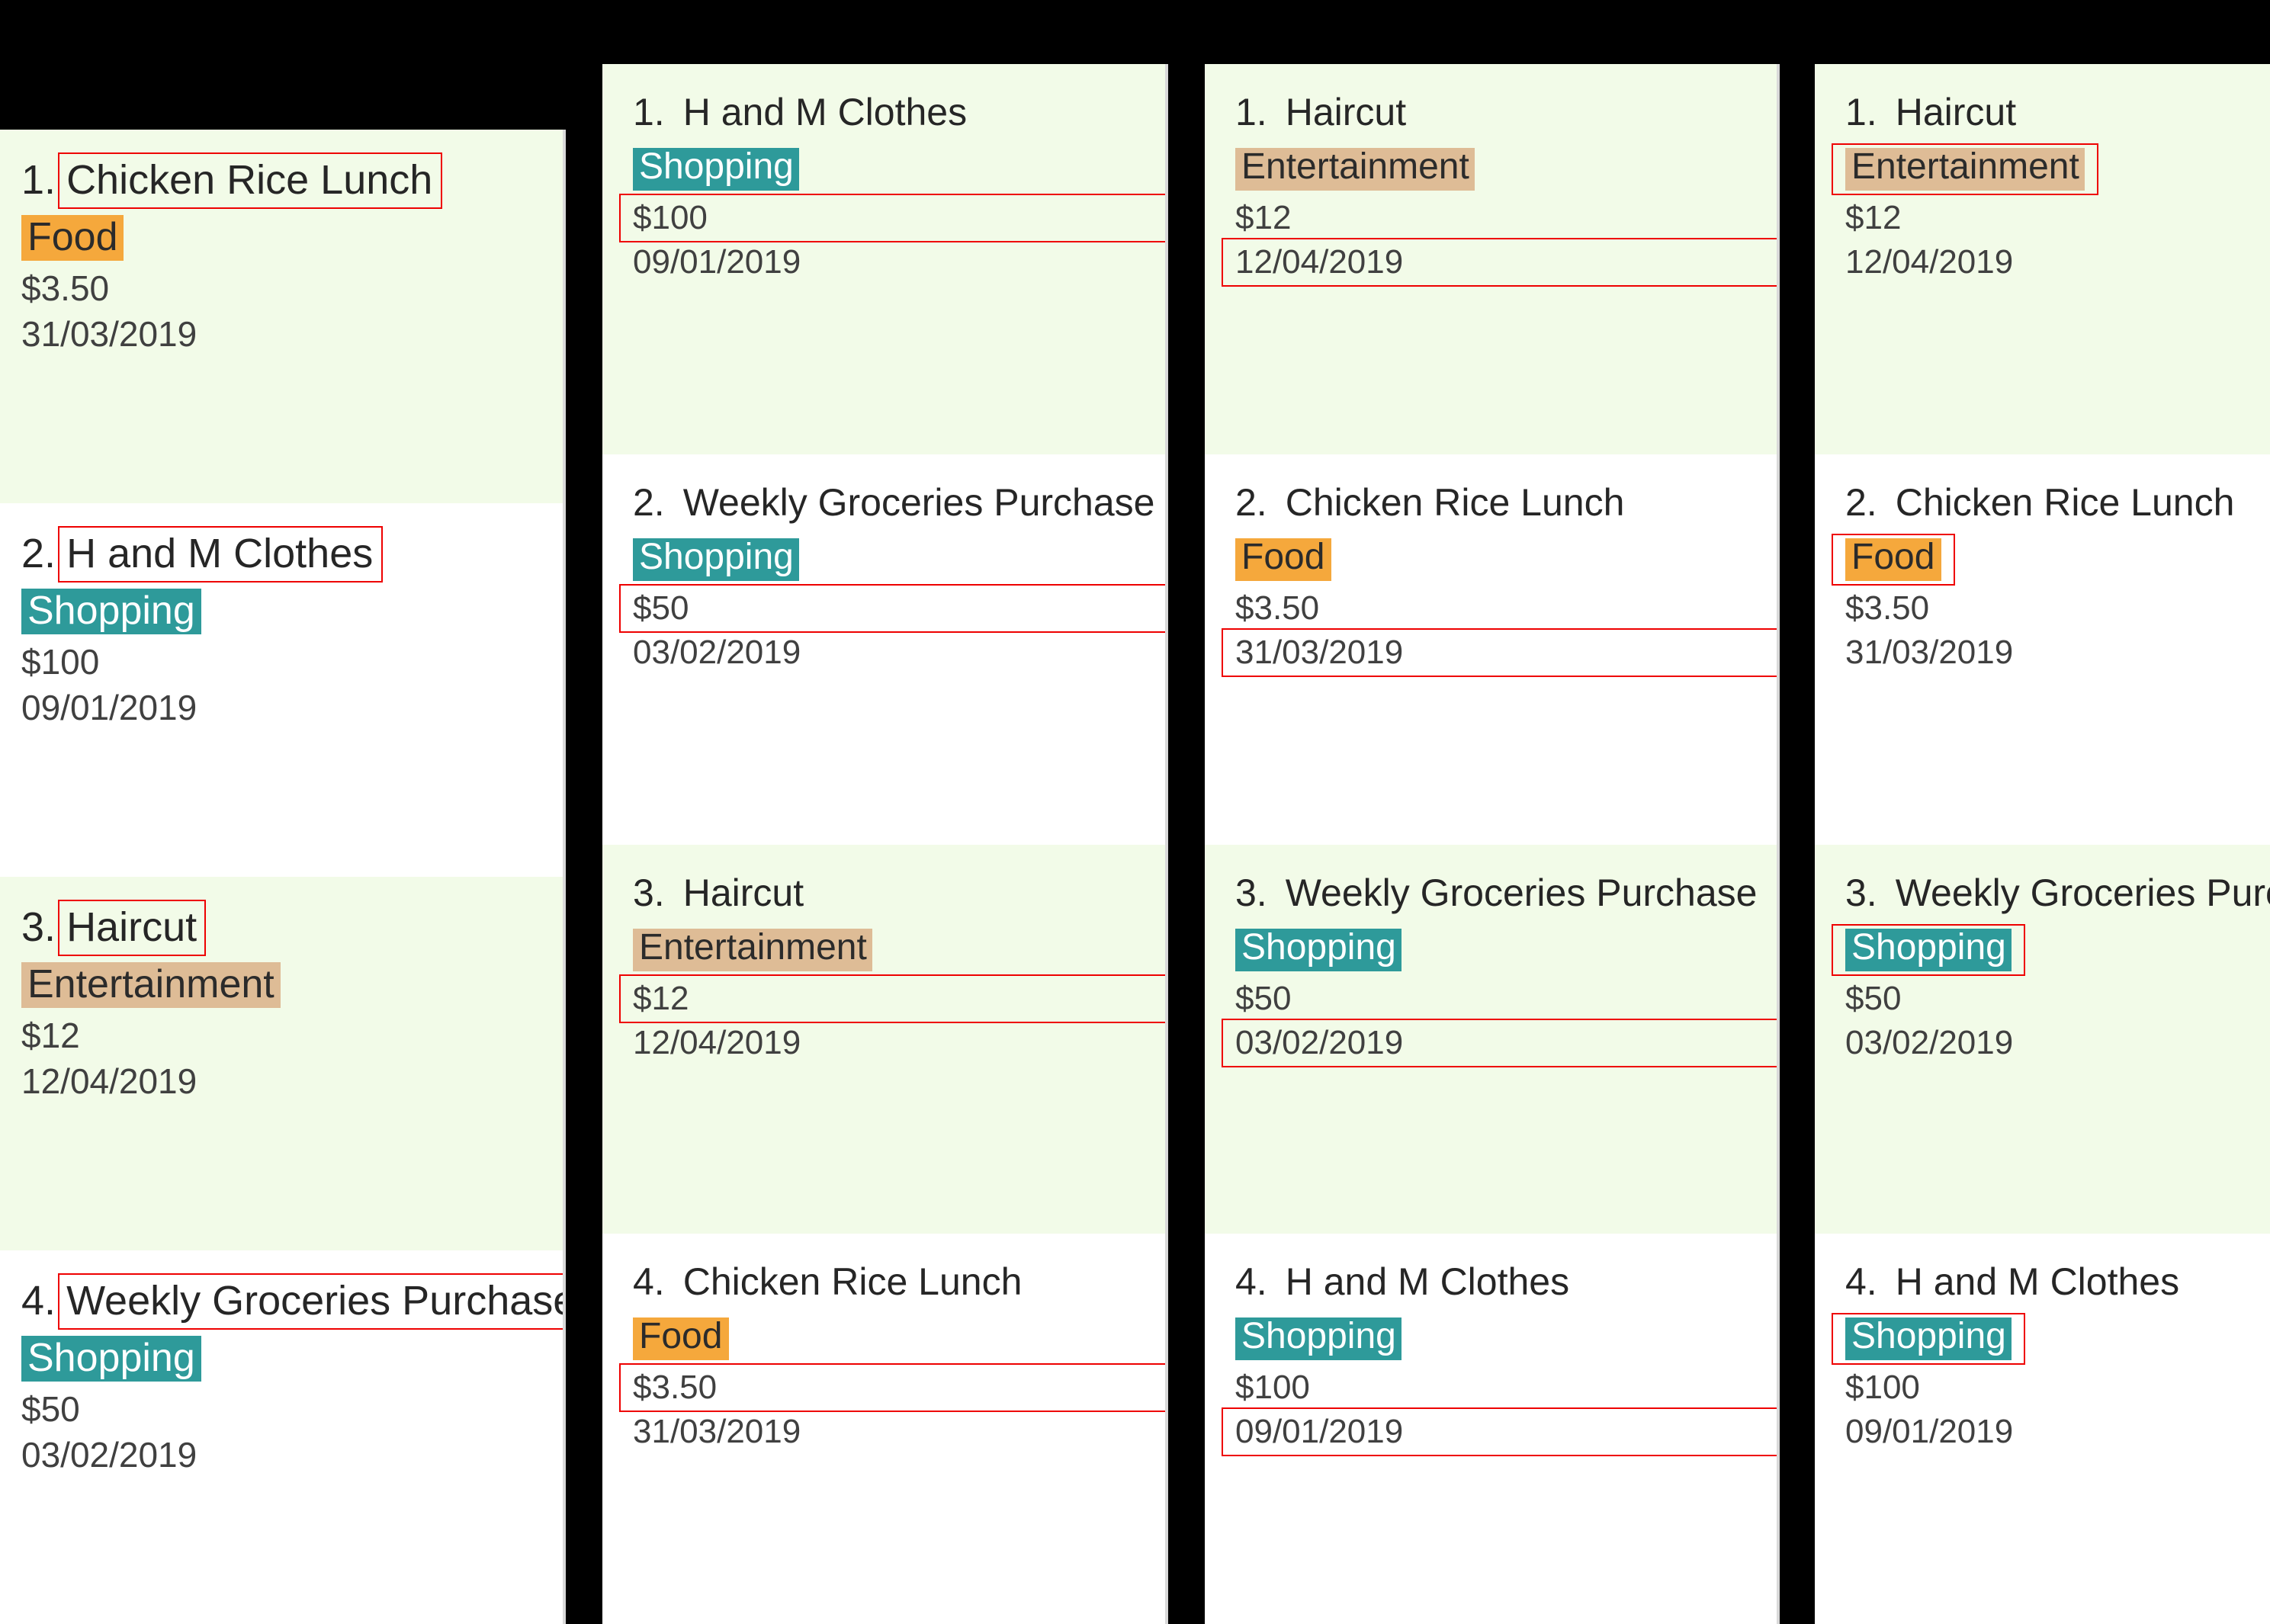  I want to click on expense-title-line: 4. Chicken Rice Lunch, so click(900, 1284).